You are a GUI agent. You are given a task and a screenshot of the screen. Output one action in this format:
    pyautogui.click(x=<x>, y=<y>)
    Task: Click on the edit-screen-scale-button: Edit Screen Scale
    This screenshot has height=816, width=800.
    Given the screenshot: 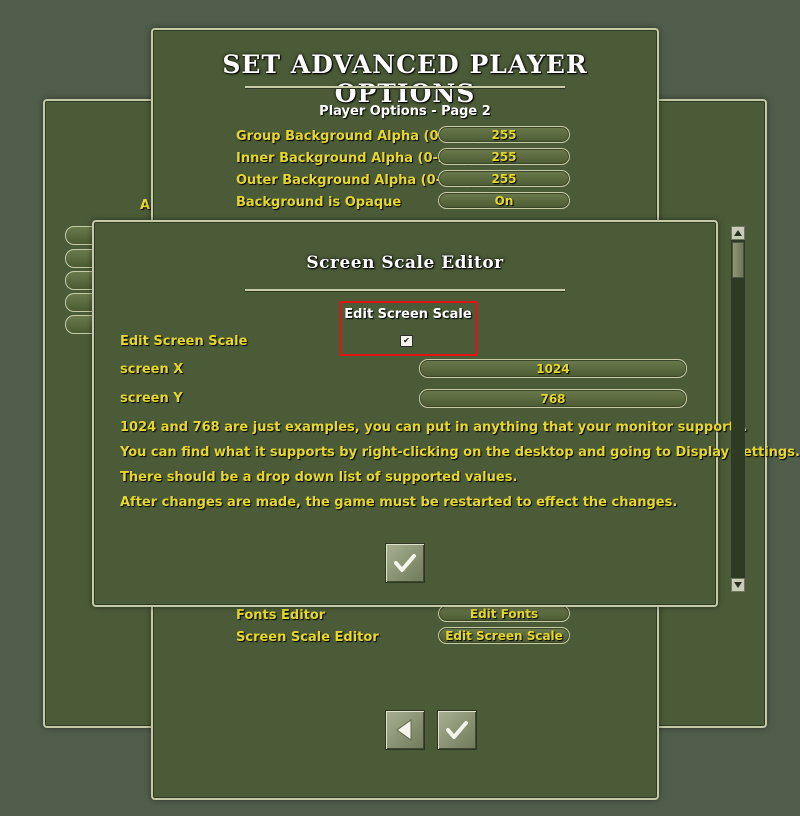 What is the action you would take?
    pyautogui.click(x=504, y=635)
    